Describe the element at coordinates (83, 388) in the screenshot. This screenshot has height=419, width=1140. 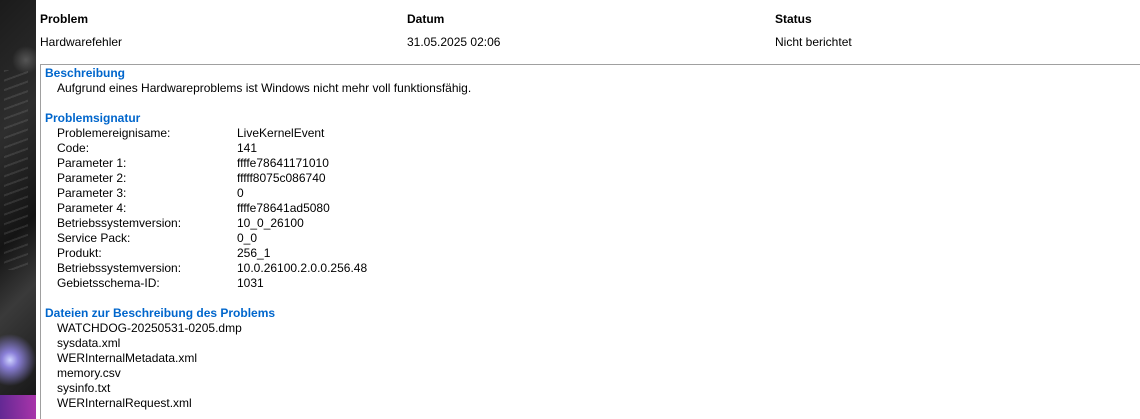
I see `file-link: sysinfo.txt` at that location.